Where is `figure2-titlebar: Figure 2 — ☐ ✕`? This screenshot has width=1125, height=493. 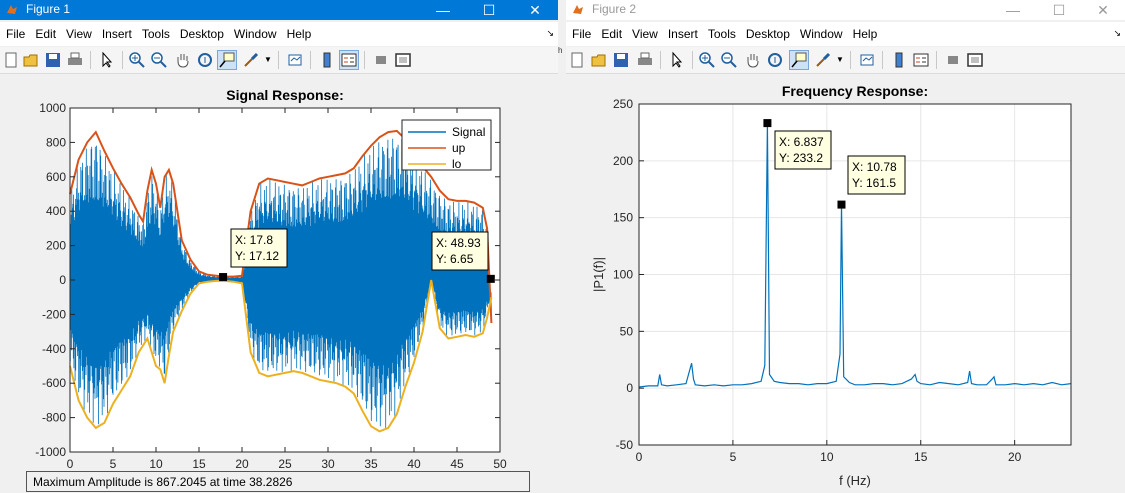 figure2-titlebar: Figure 2 — ☐ ✕ is located at coordinates (845, 10).